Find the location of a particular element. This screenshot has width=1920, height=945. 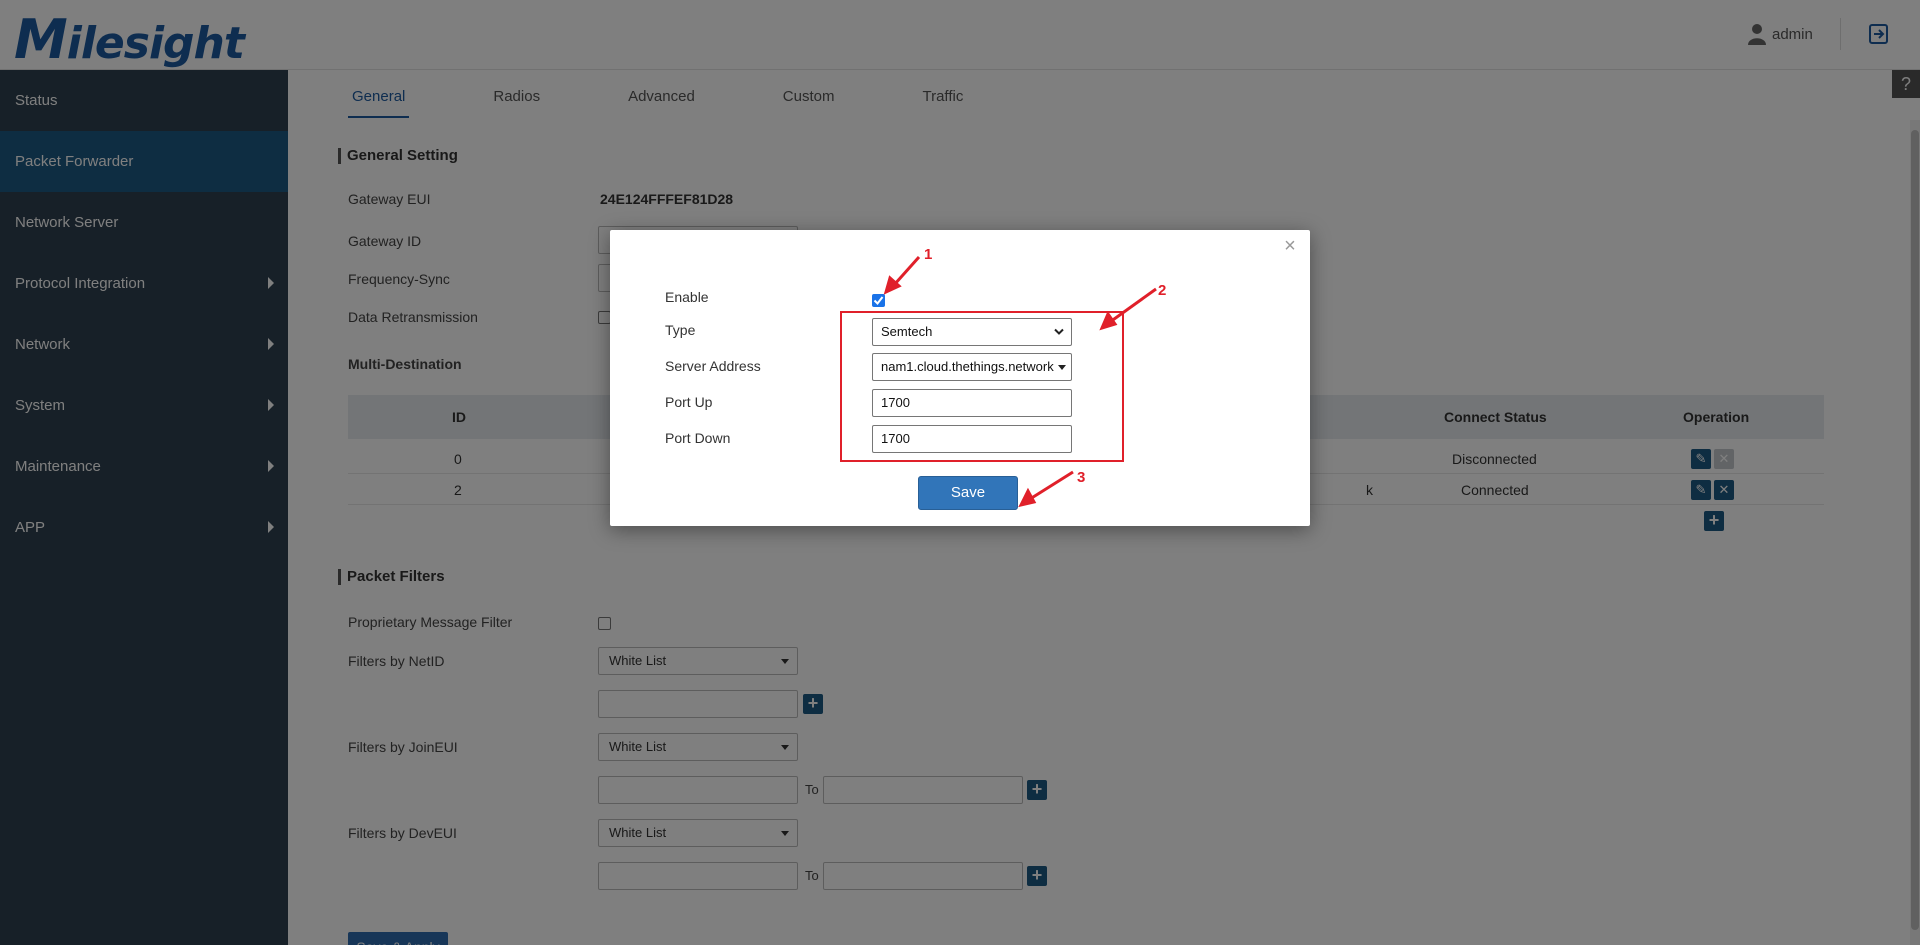

checkmark-icon is located at coordinates (878, 301).